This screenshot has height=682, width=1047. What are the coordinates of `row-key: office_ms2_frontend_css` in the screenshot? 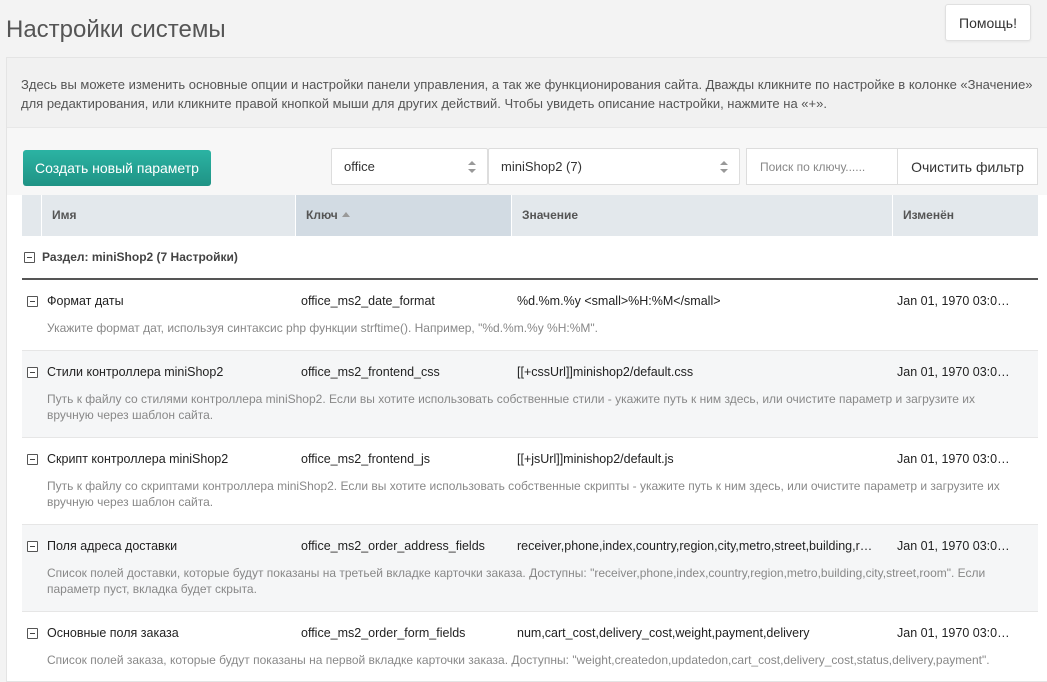 It's located at (370, 372).